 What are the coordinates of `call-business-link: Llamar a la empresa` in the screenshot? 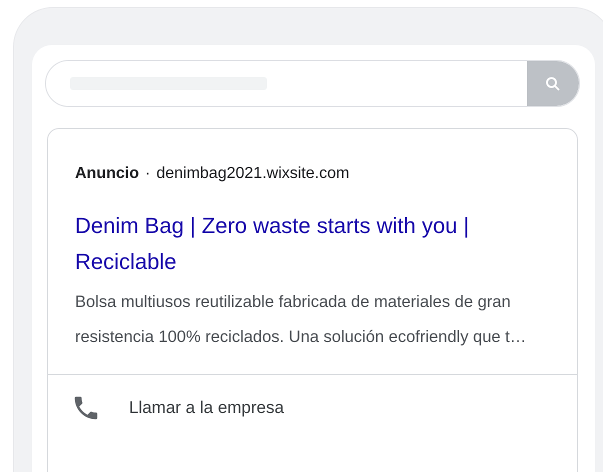 It's located at (206, 408).